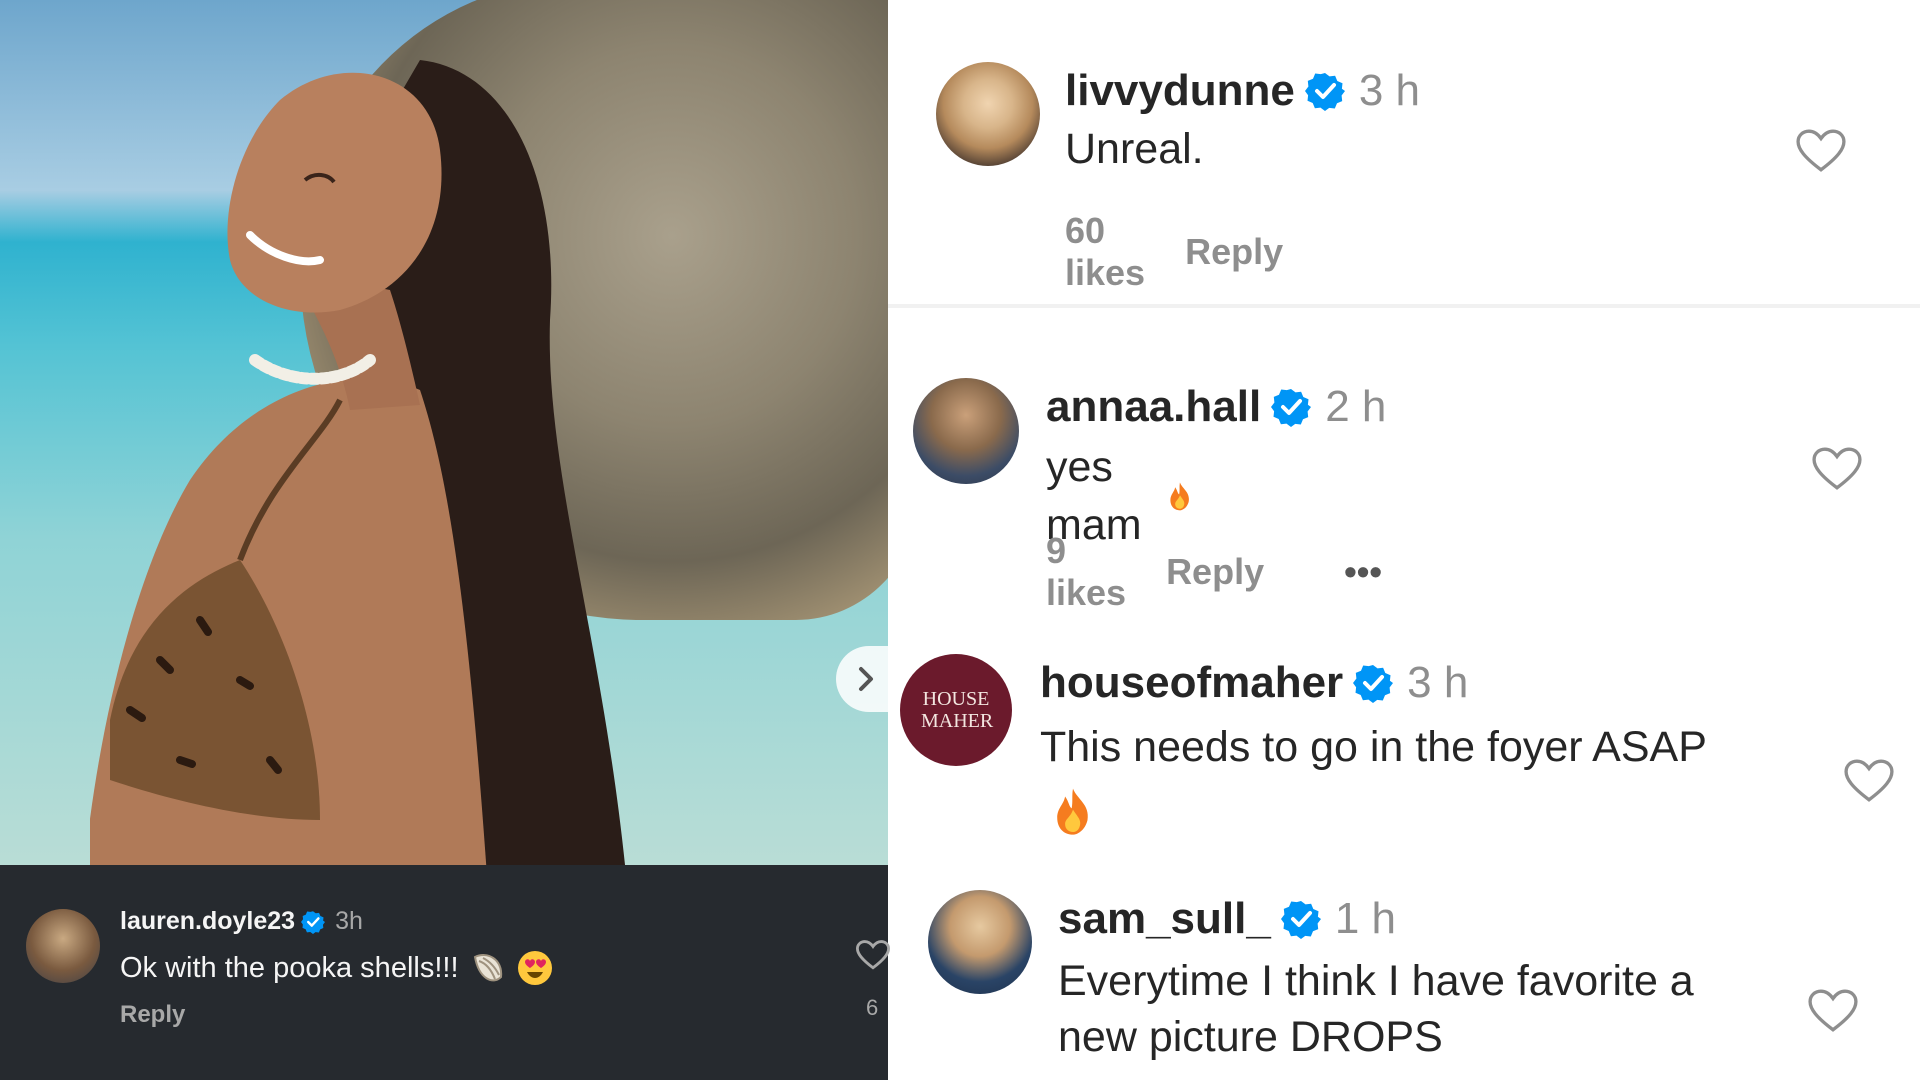 This screenshot has width=1920, height=1080. Describe the element at coordinates (866, 679) in the screenshot. I see `chevron-right-icon` at that location.